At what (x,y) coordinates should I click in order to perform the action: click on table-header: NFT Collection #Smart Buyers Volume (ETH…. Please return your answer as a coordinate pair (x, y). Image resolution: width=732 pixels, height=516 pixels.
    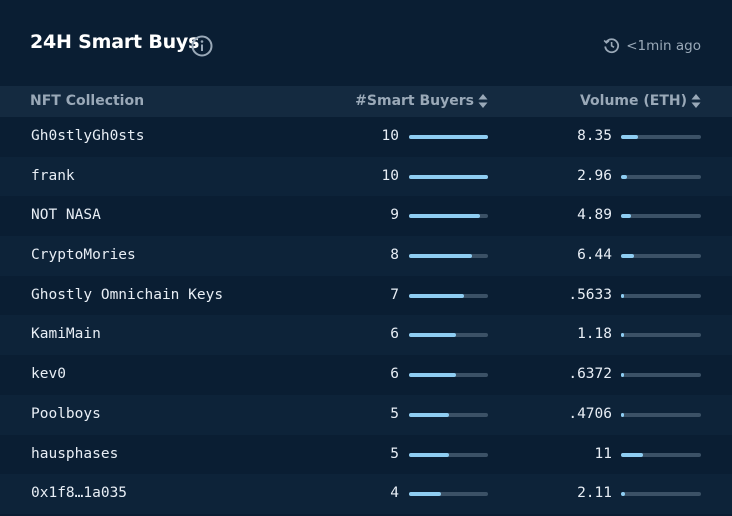
    Looking at the image, I should click on (366, 101).